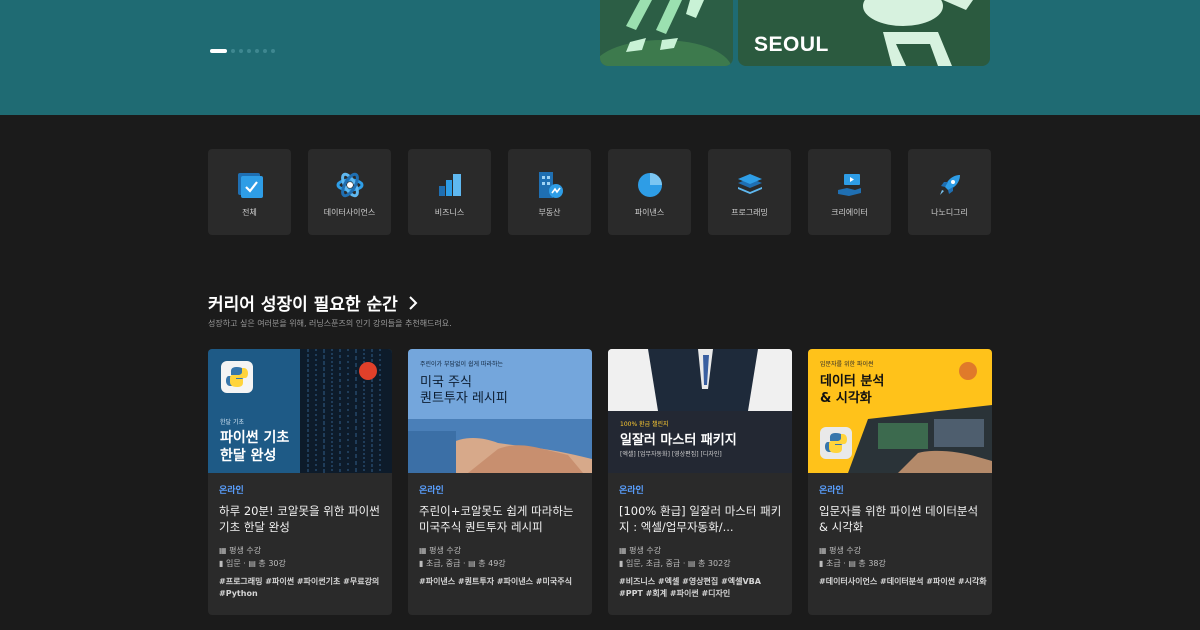  I want to click on course-meta: ▮ 초급, 중급 · ▤ 총 49강, so click(462, 563).